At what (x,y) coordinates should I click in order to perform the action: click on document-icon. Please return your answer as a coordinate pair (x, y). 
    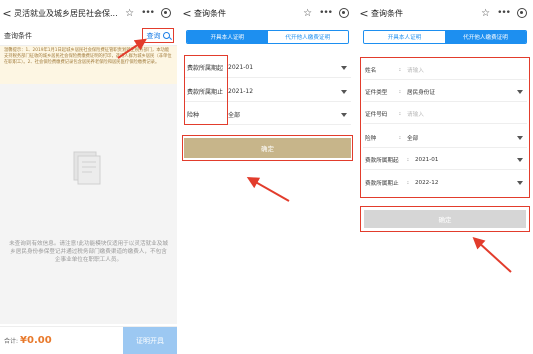
    Looking at the image, I should click on (87, 168).